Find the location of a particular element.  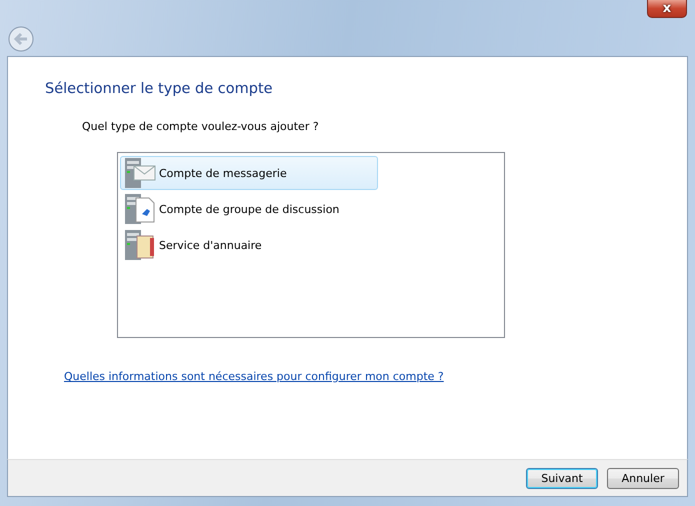

account-type-item: Compte de messagerie is located at coordinates (249, 173).